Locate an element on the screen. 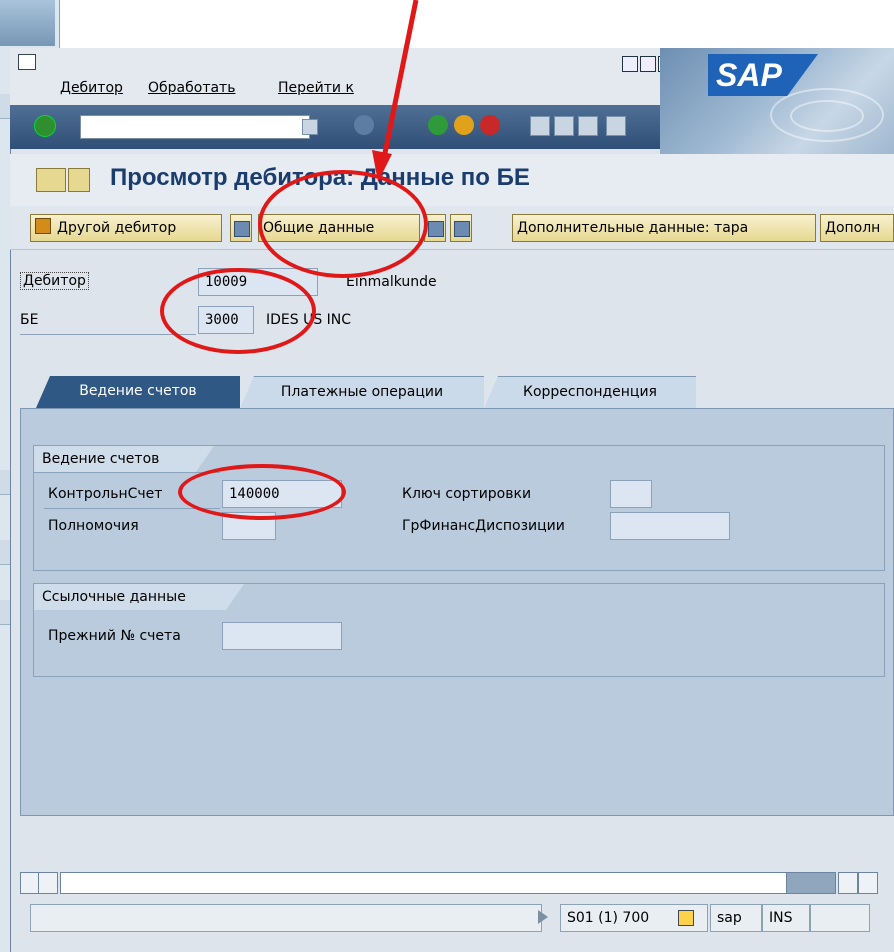 The image size is (894, 952). annotation-circle-debtor is located at coordinates (238, 311).